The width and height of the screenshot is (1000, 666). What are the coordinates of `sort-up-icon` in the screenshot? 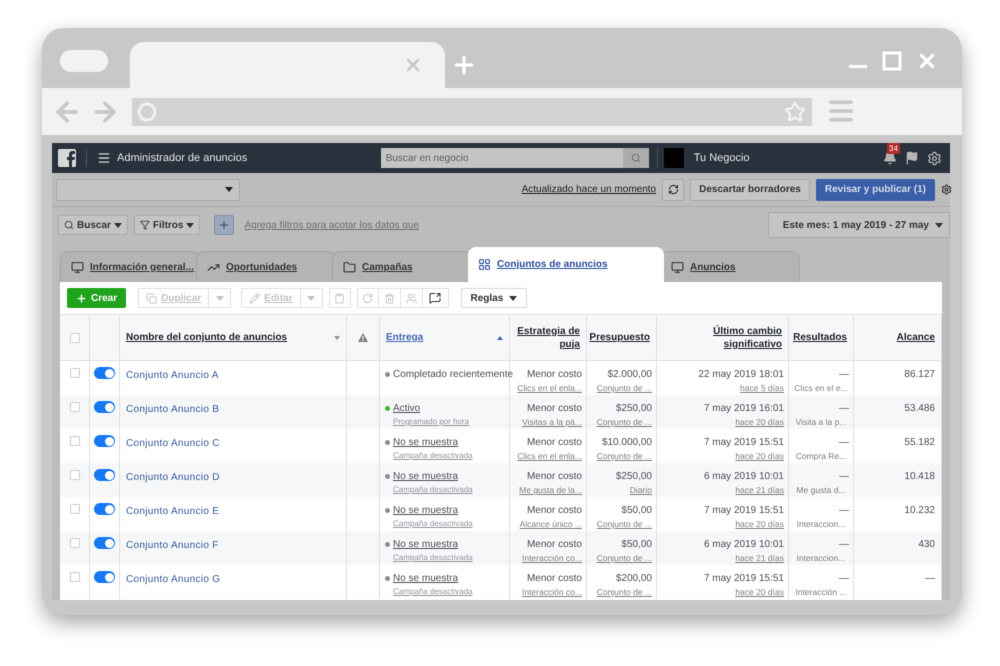 It's located at (500, 338).